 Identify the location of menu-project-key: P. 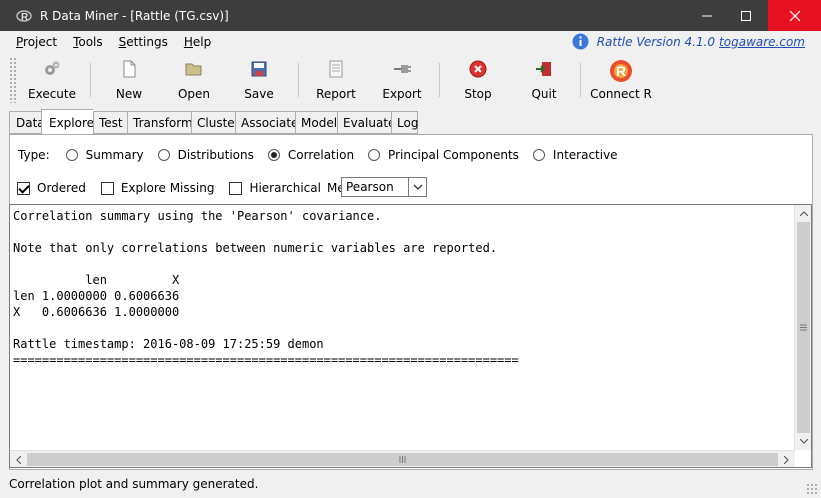
(20, 42).